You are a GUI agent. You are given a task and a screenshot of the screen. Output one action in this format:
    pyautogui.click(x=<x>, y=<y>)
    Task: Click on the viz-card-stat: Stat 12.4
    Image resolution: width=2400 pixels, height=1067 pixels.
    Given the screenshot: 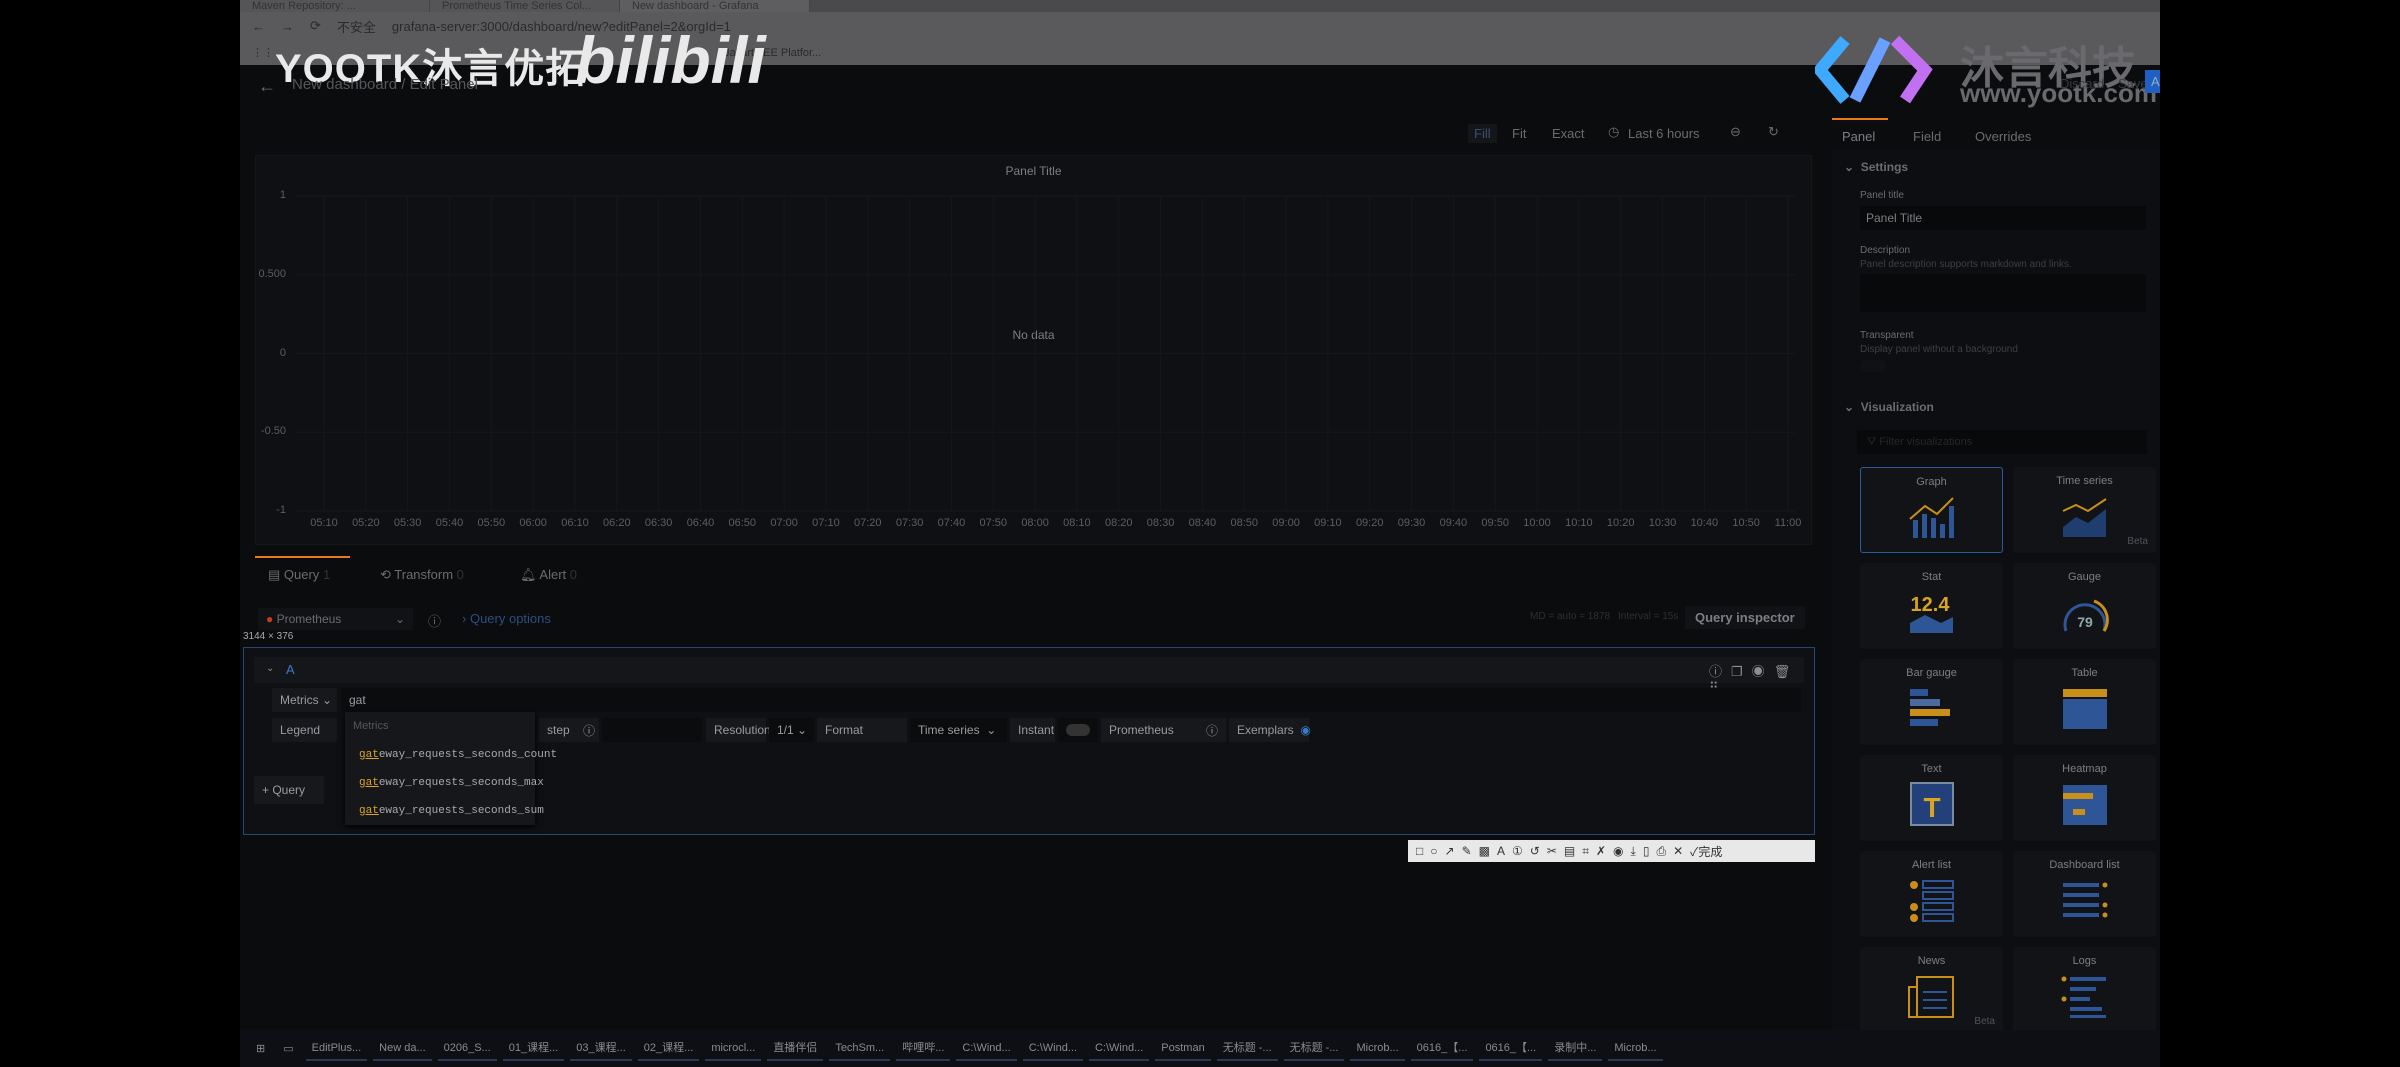 What is the action you would take?
    pyautogui.click(x=1931, y=606)
    